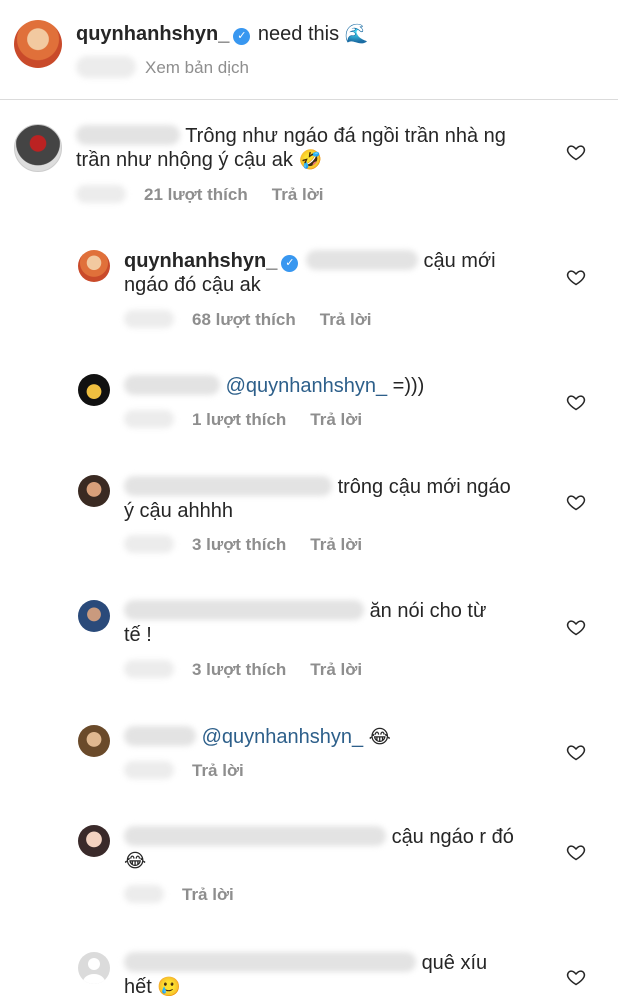 This screenshot has width=618, height=1000. Describe the element at coordinates (200, 261) in the screenshot. I see `comment-username: quynhanhshyn_` at that location.